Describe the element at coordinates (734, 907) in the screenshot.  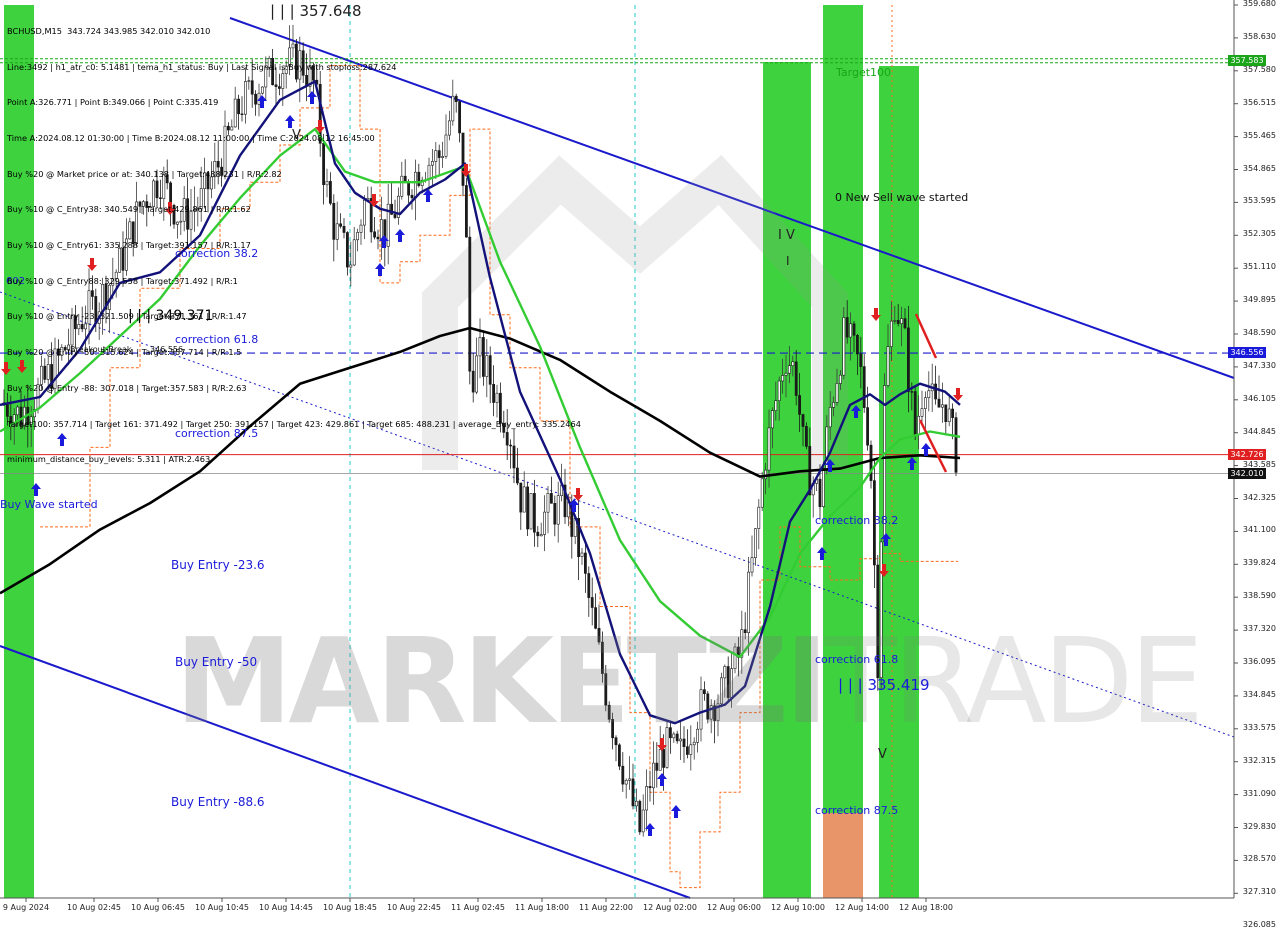
I see `time-label: 12 Aug 06:00` at that location.